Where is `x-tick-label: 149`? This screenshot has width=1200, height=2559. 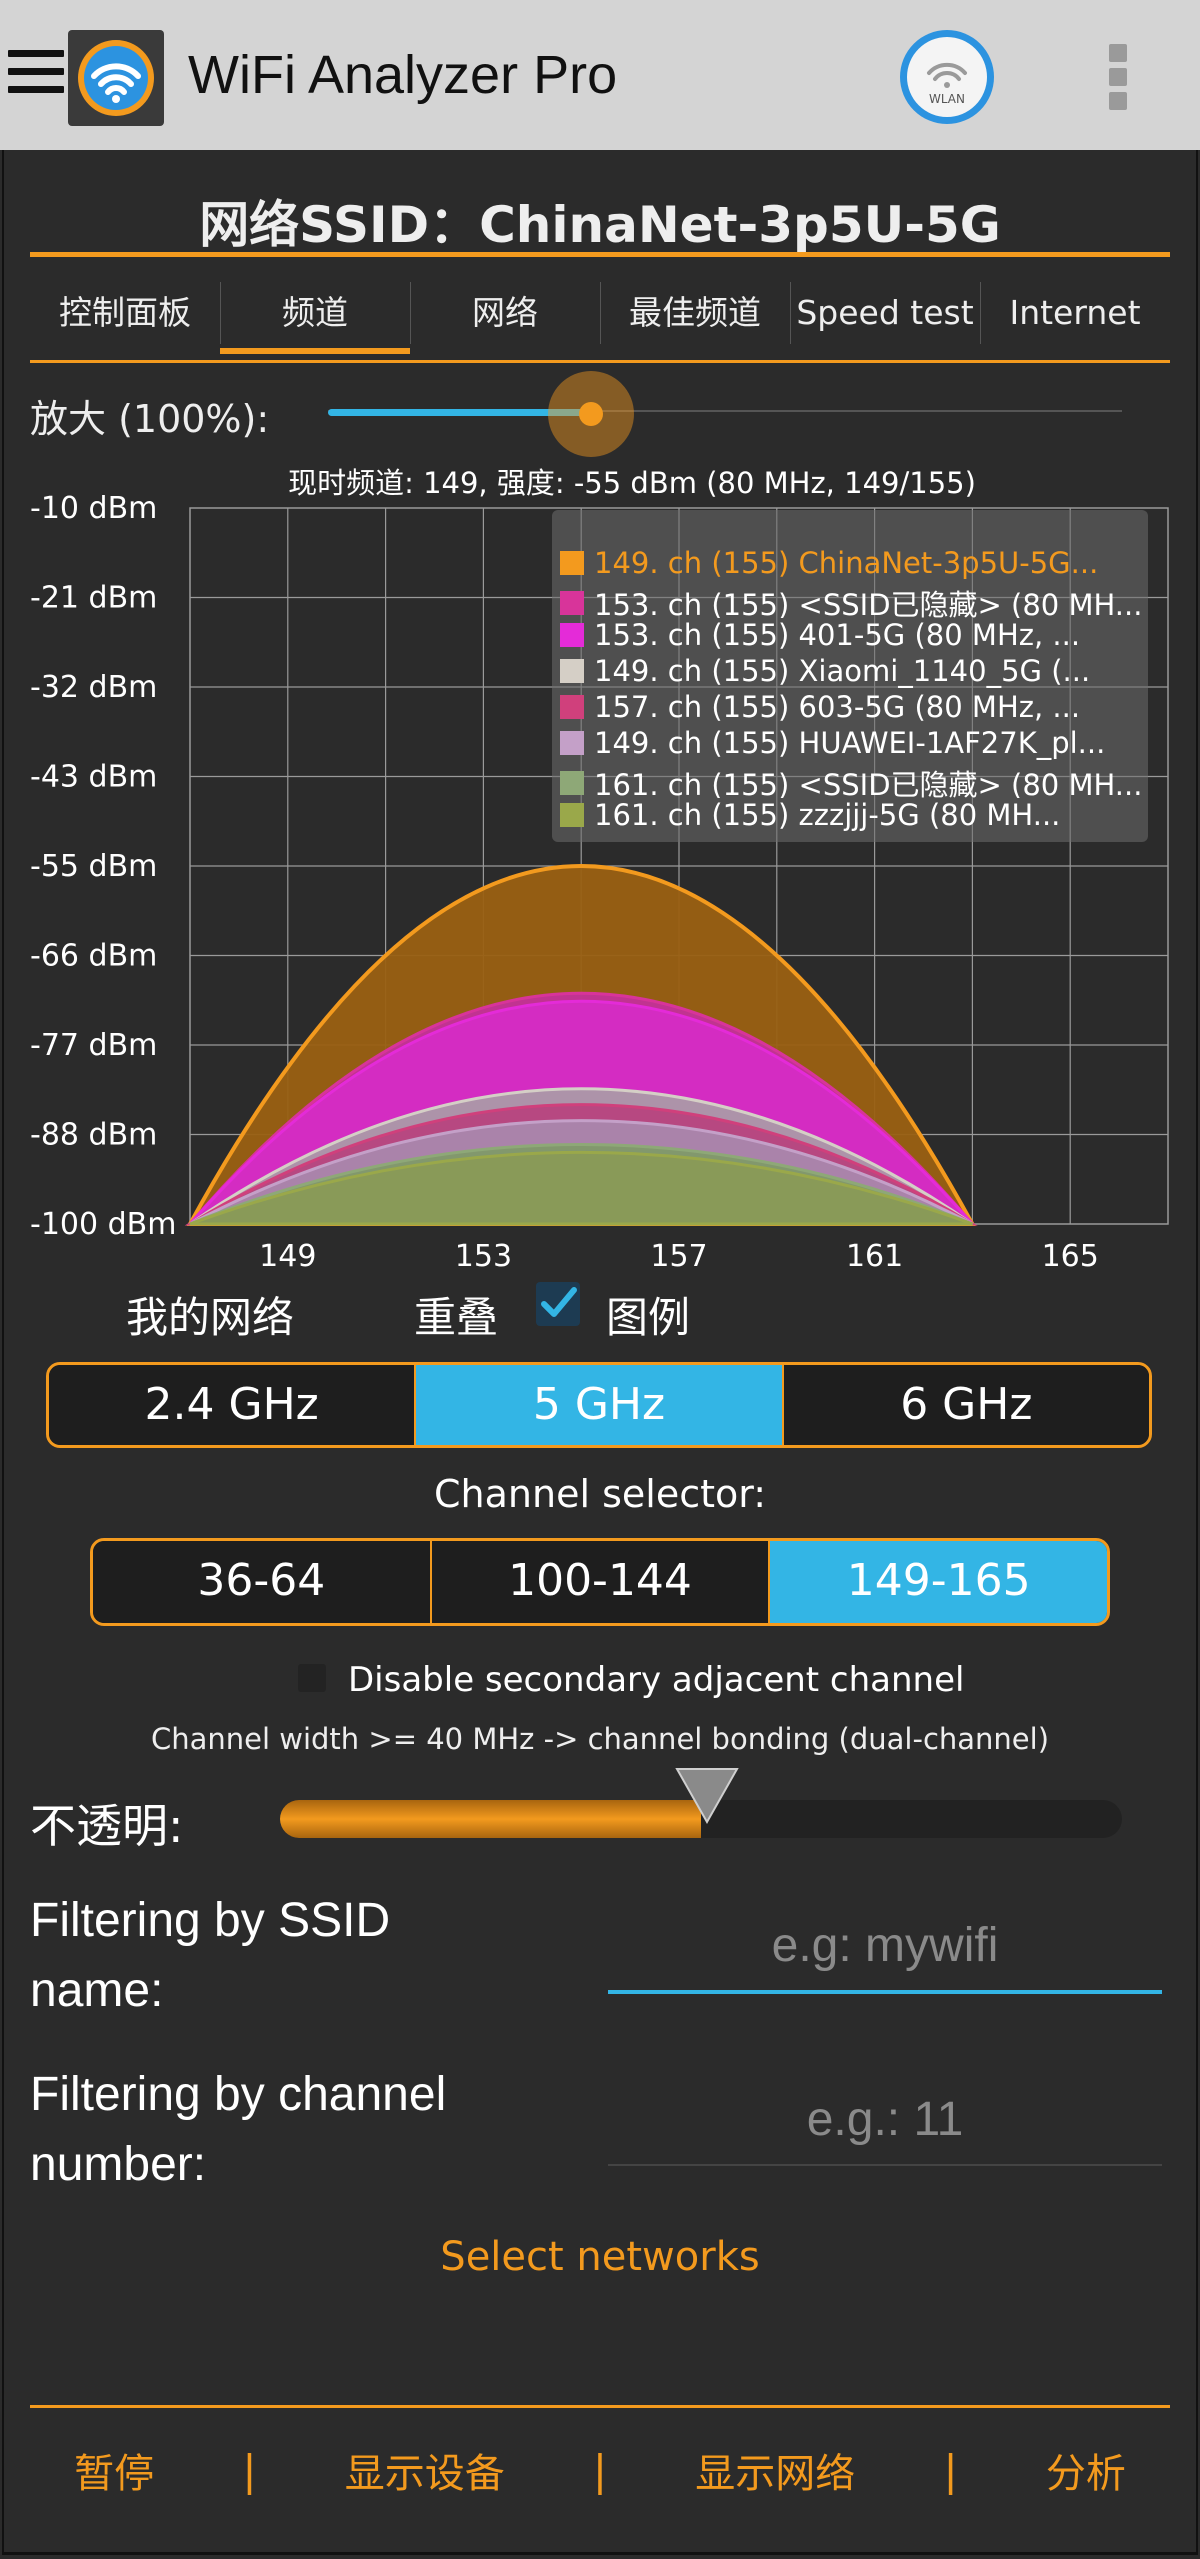 x-tick-label: 149 is located at coordinates (287, 1256).